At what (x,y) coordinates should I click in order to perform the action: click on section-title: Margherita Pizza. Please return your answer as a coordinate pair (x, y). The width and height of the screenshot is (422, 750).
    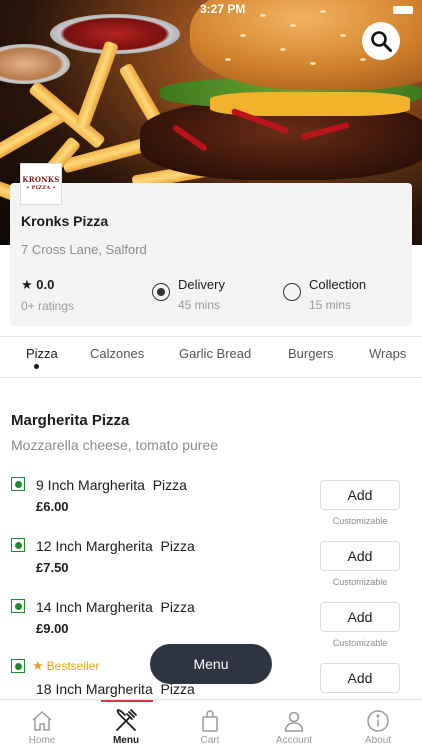
    Looking at the image, I should click on (70, 420).